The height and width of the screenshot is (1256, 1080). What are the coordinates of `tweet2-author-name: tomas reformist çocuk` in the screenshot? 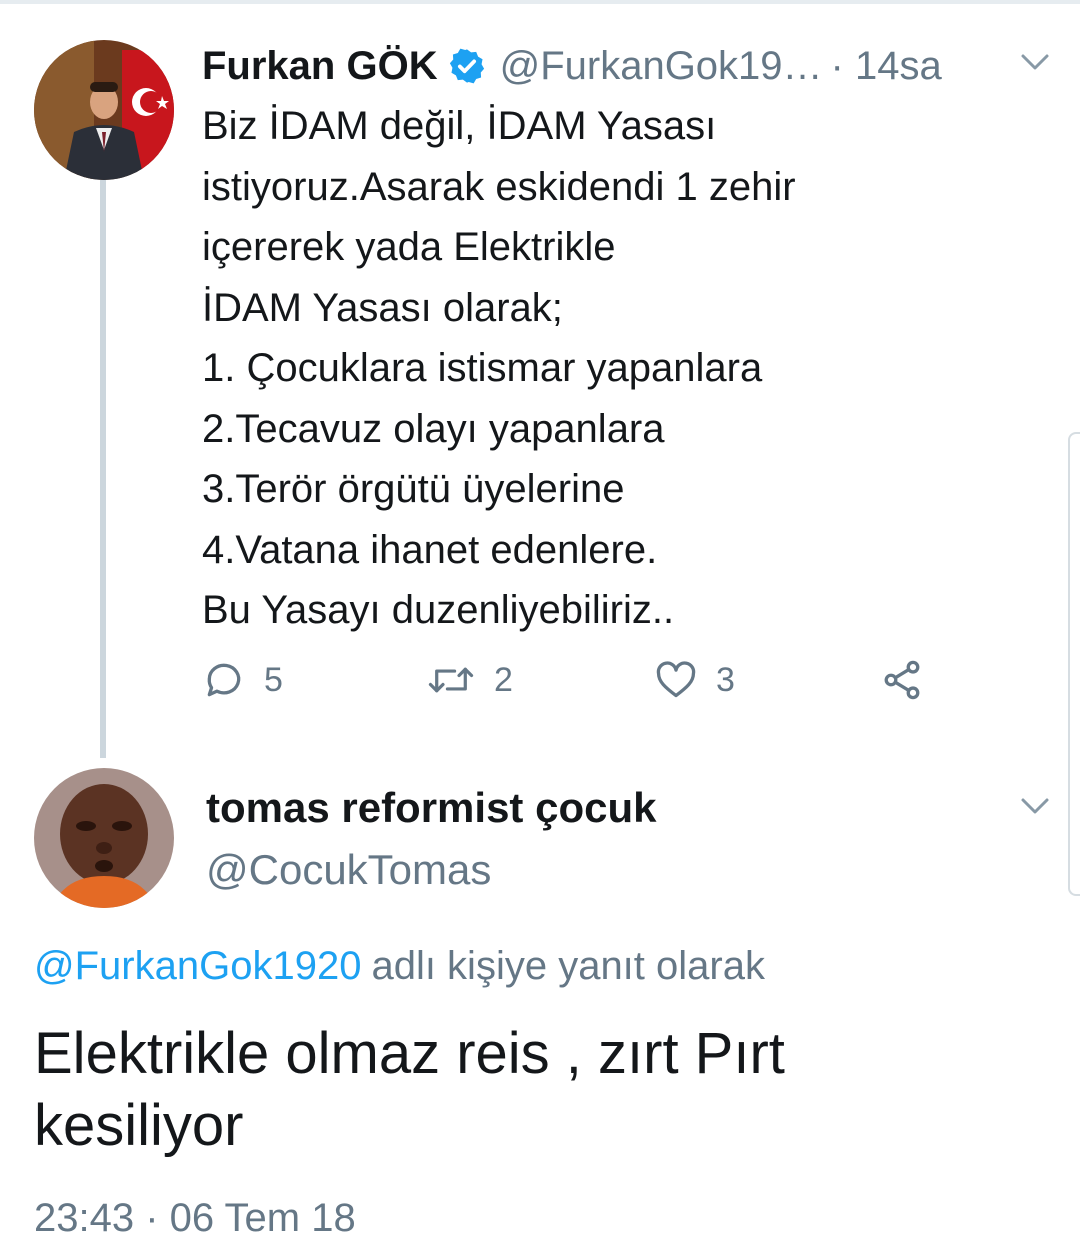 It's located at (431, 808).